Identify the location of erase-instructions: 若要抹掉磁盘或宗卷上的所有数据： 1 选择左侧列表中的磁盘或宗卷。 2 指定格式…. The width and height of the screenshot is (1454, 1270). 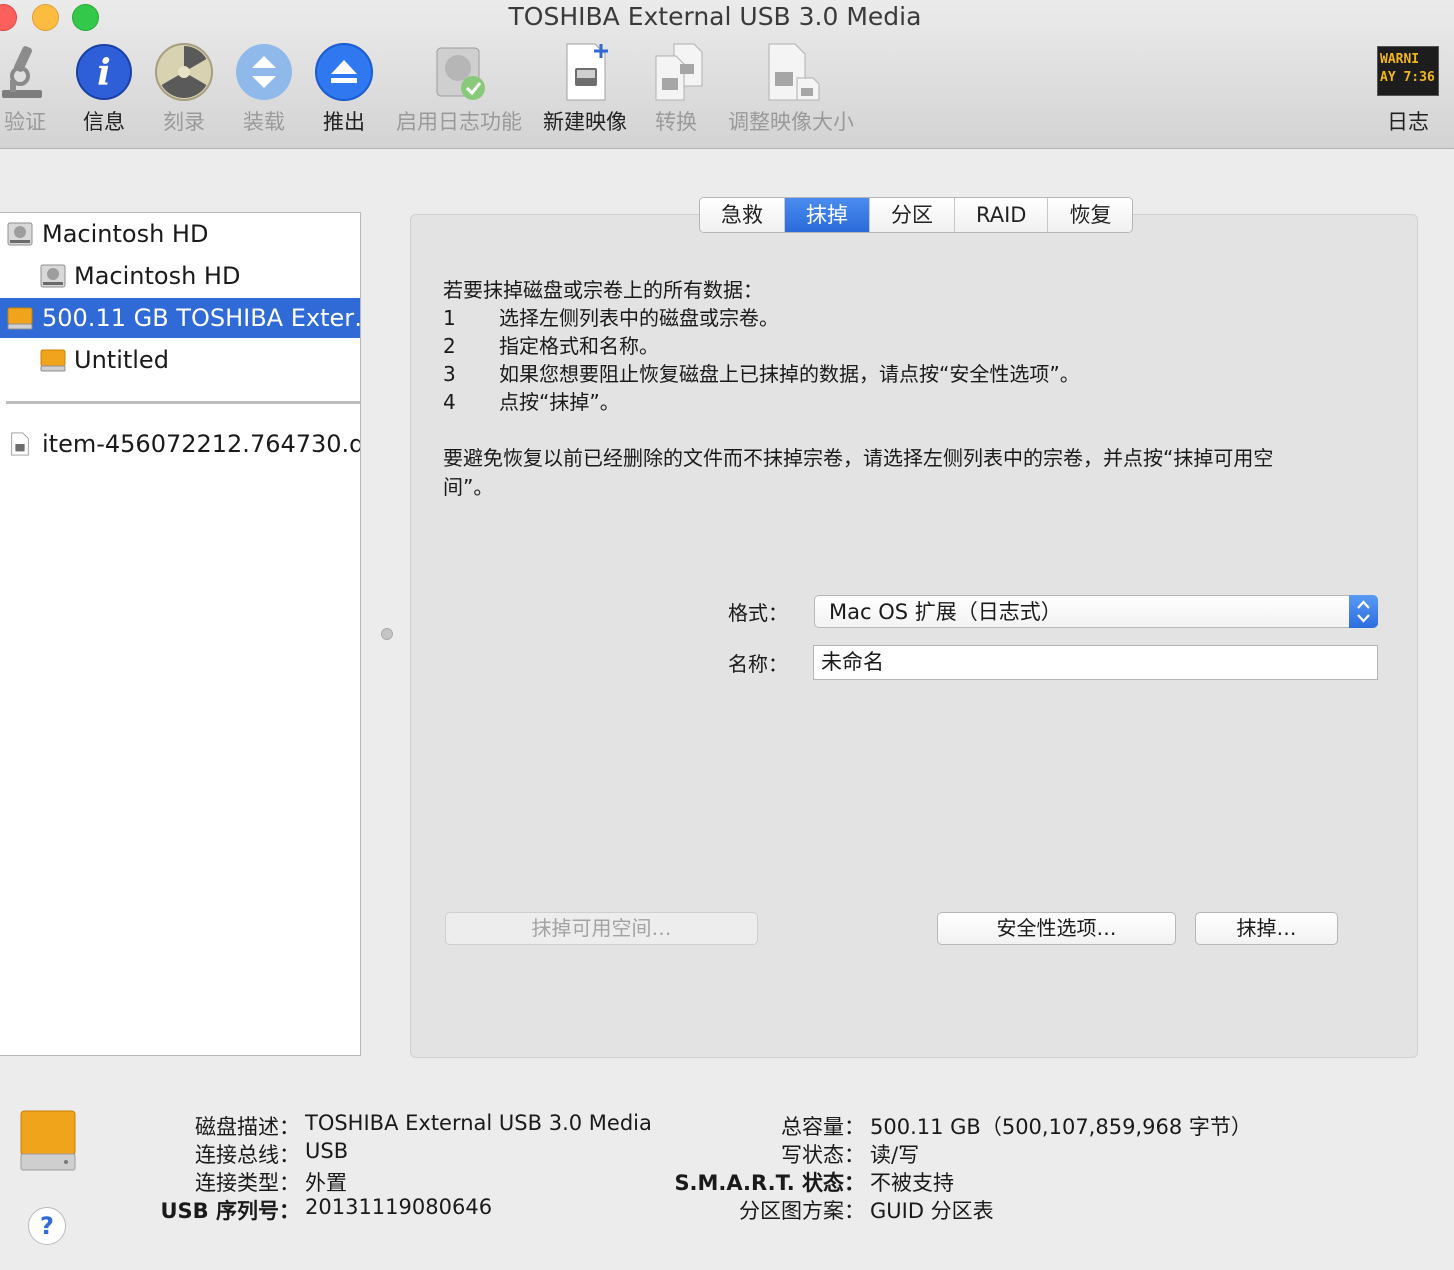
(883, 346).